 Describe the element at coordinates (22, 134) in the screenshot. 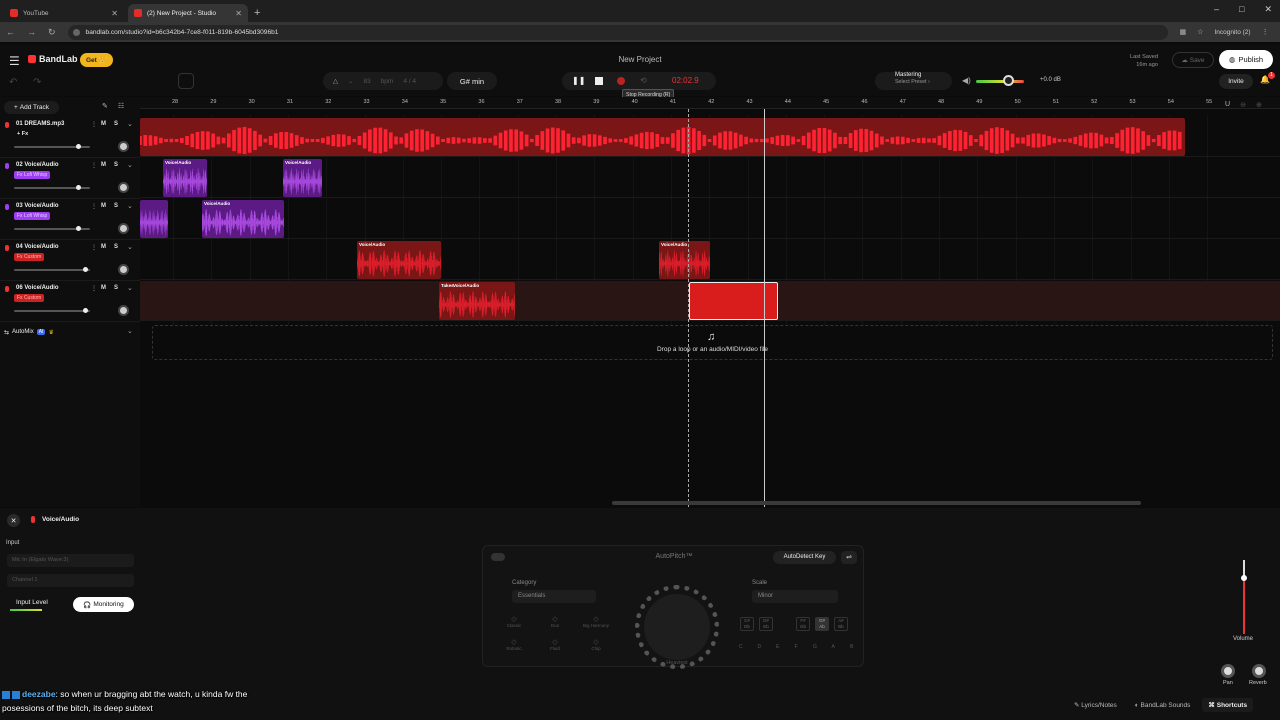

I see `fx-badge: + Fx` at that location.